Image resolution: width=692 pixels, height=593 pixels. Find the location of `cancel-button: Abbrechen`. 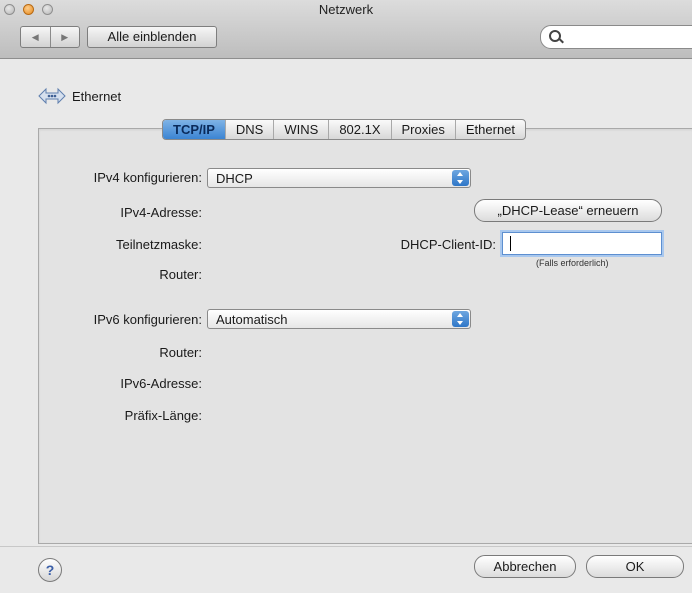

cancel-button: Abbrechen is located at coordinates (525, 566).